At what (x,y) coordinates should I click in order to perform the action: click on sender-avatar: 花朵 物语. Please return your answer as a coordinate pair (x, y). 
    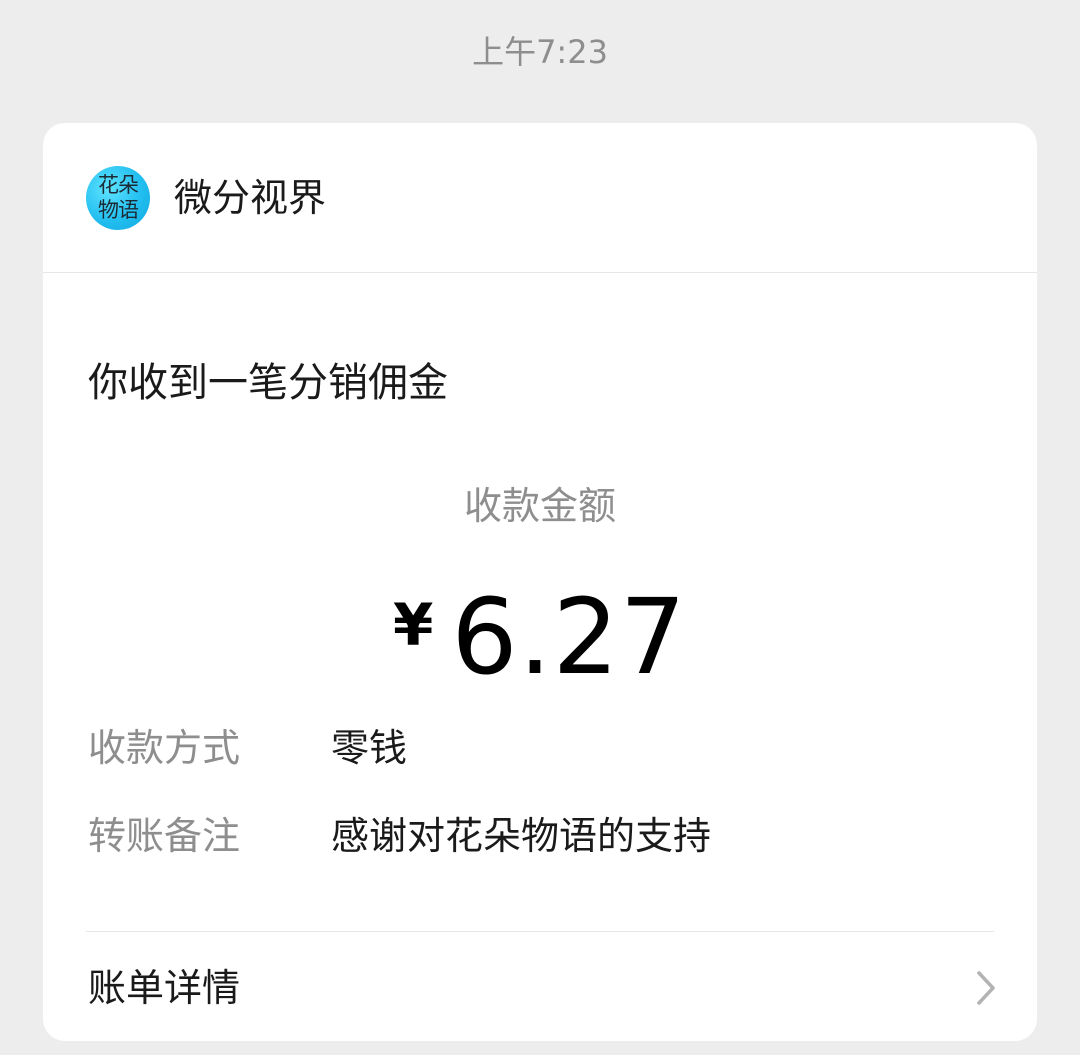
    Looking at the image, I should click on (118, 198).